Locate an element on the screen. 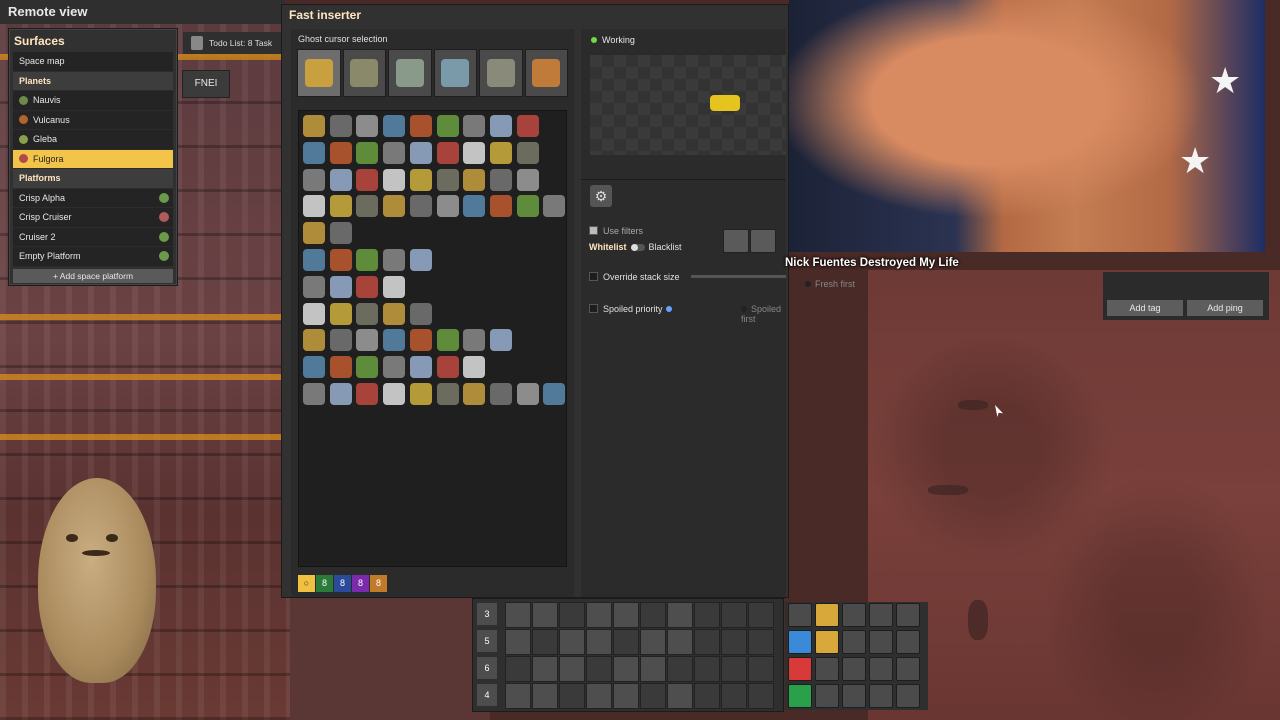 Image resolution: width=1280 pixels, height=720 pixels. tab-blue: 8 is located at coordinates (342, 583).